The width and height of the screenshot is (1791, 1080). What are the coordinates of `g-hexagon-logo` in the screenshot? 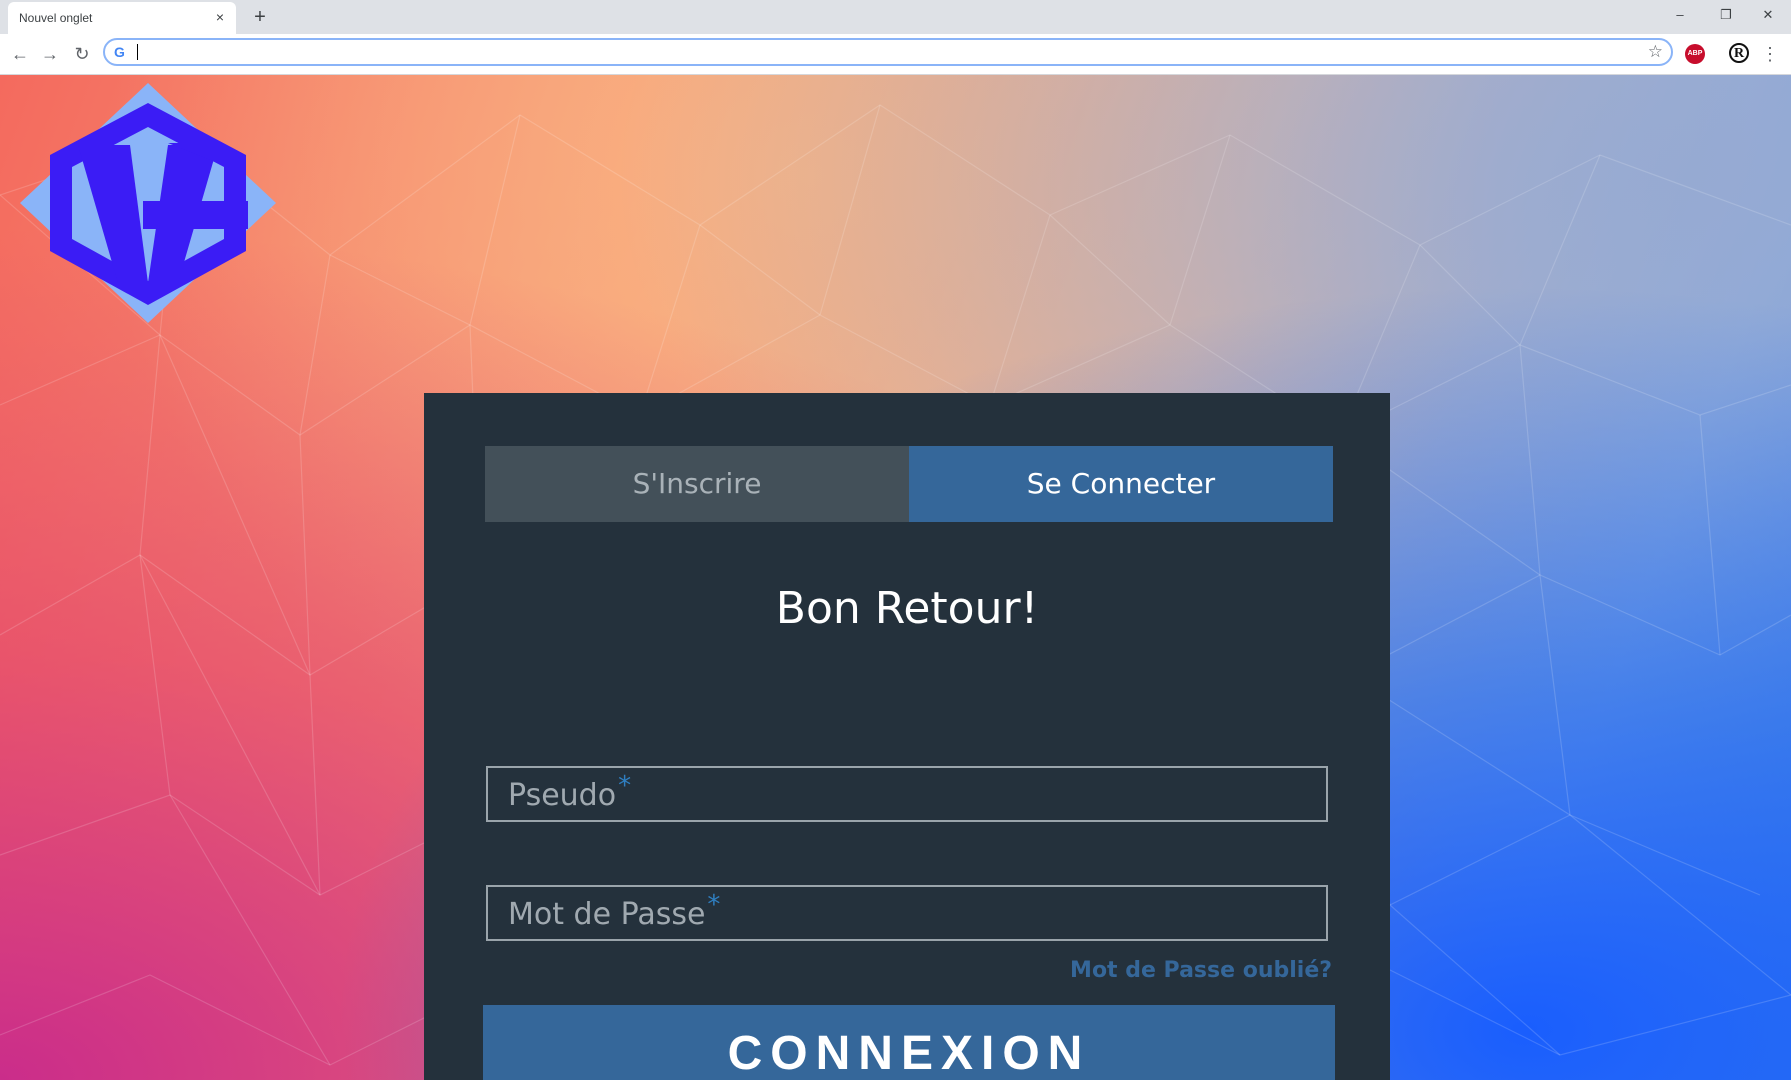 It's located at (148, 203).